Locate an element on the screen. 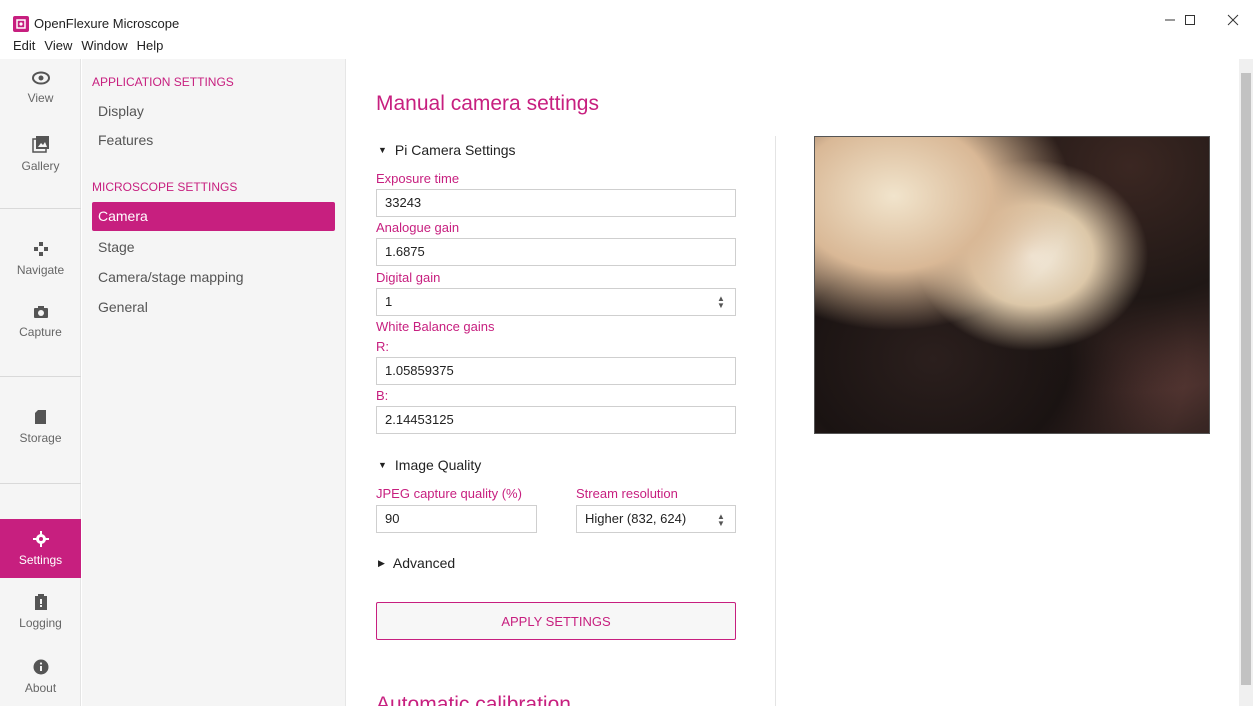  rail-item-view: View is located at coordinates (40, 96).